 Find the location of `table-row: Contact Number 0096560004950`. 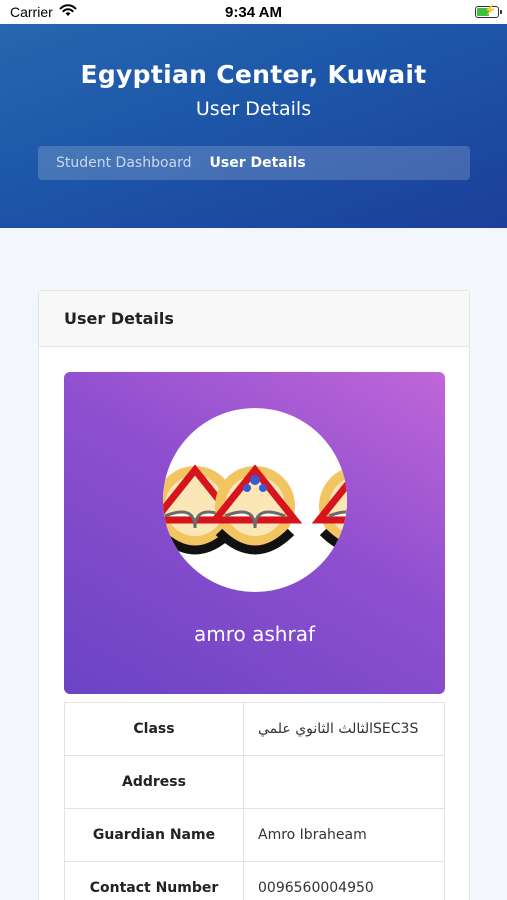

table-row: Contact Number 0096560004950 is located at coordinates (254, 880).